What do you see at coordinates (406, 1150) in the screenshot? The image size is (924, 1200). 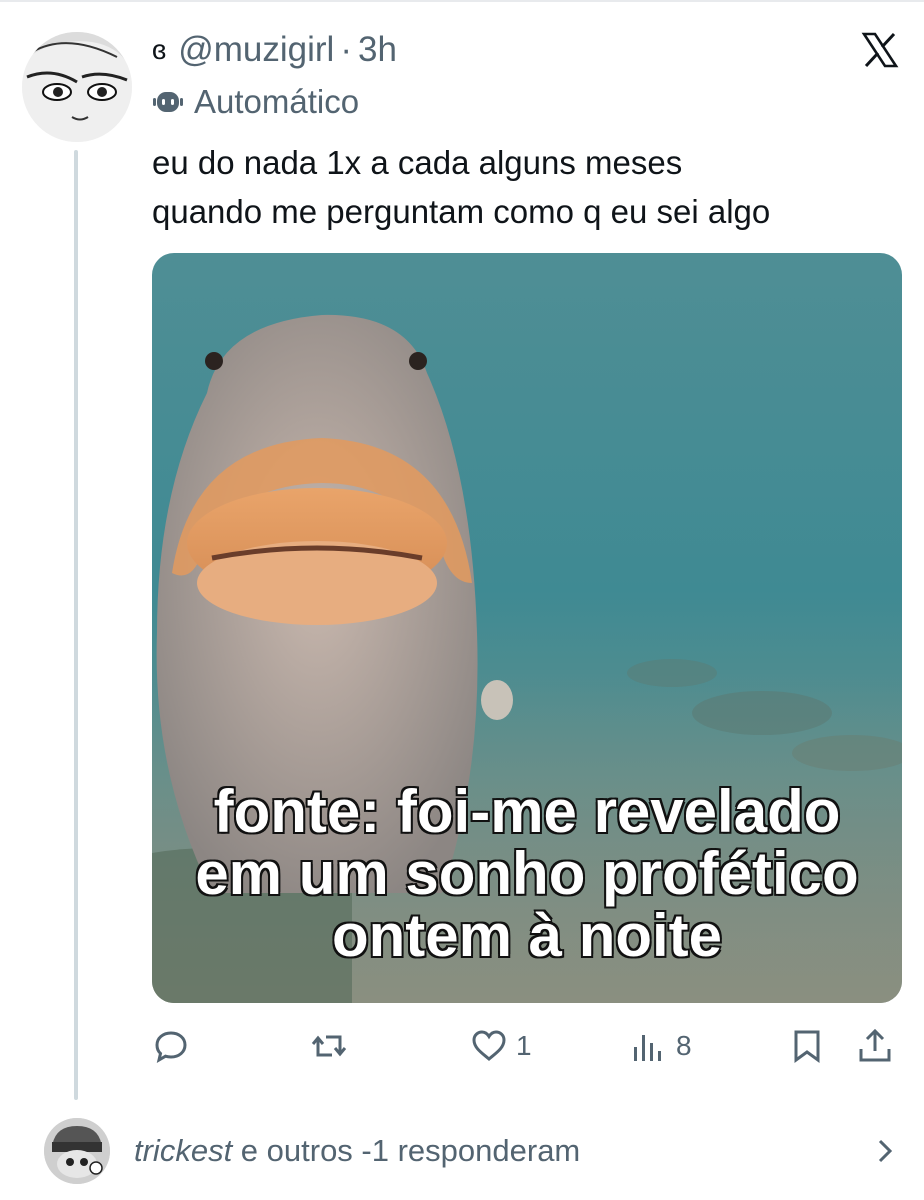 I see `replies-summary: e outros -1 responderam` at bounding box center [406, 1150].